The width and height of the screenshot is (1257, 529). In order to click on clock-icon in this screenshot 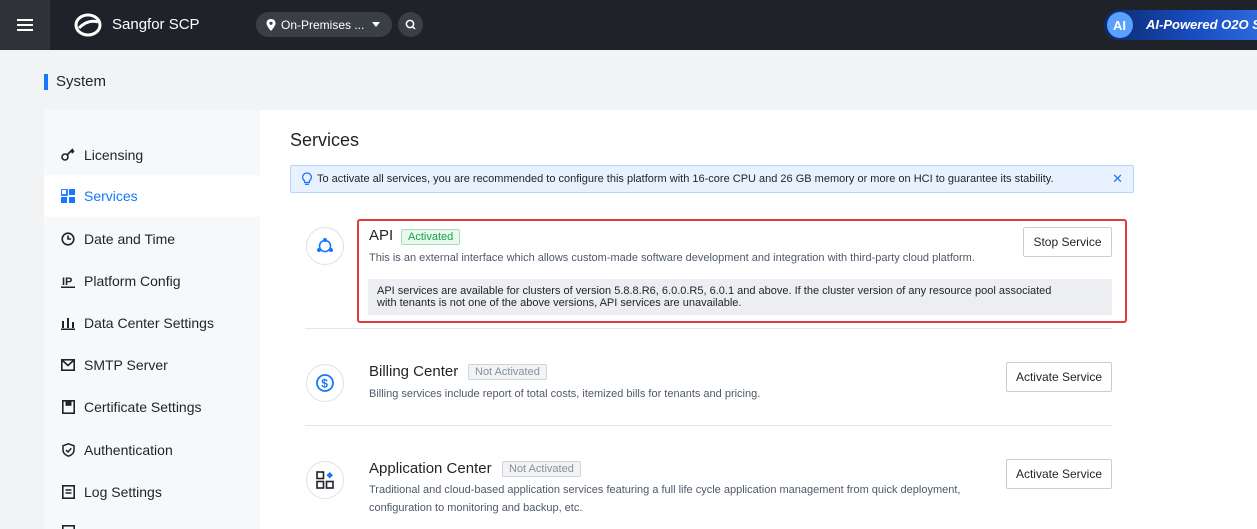, I will do `click(68, 239)`.